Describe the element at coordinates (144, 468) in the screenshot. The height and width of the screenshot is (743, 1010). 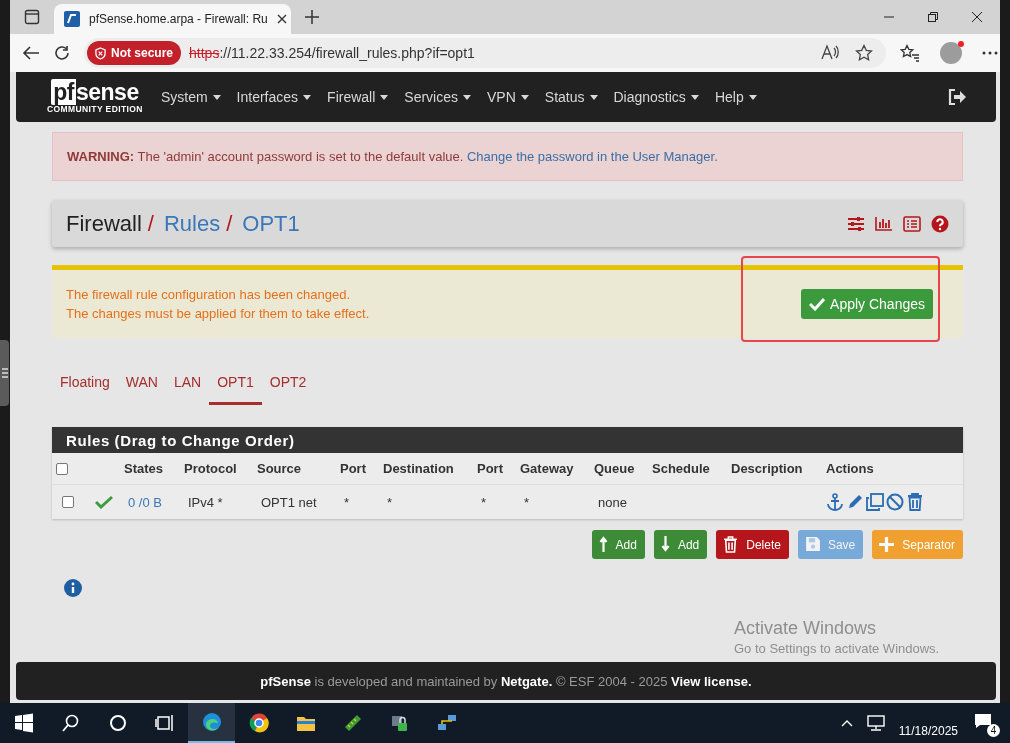
I see `column-header: States` at that location.